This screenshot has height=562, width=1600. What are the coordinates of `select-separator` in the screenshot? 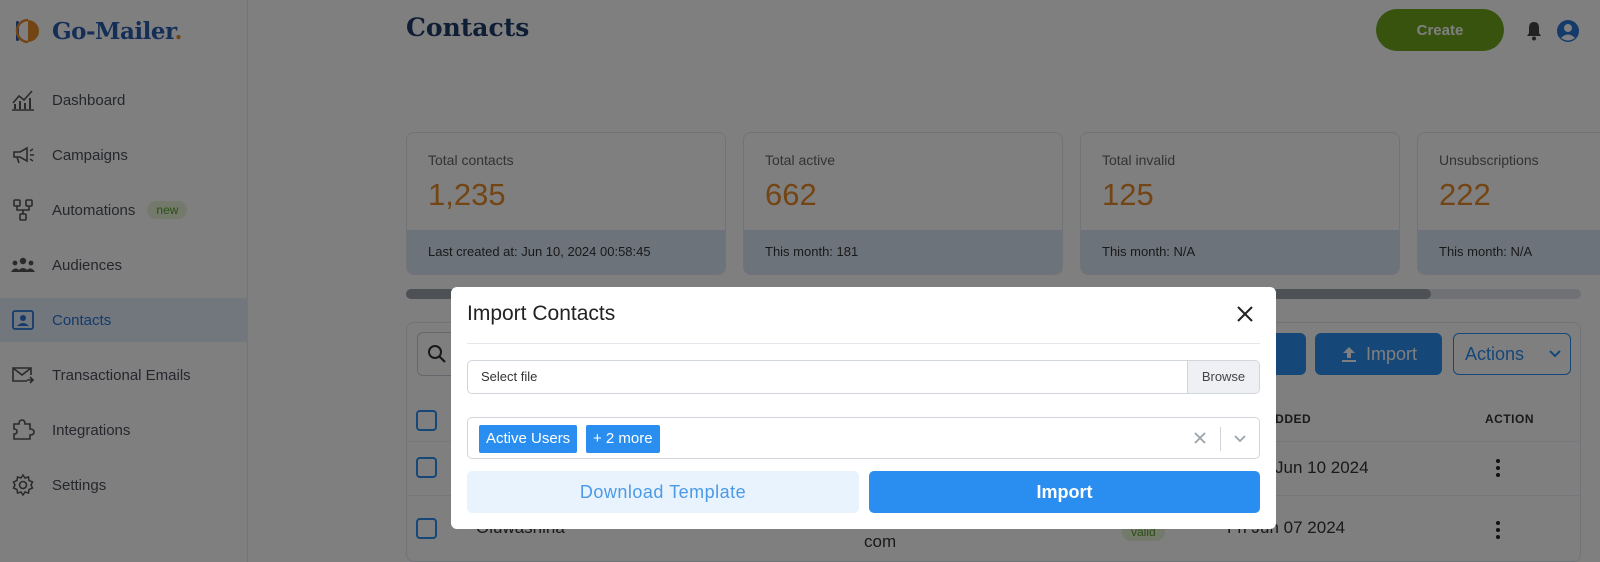 It's located at (1220, 439).